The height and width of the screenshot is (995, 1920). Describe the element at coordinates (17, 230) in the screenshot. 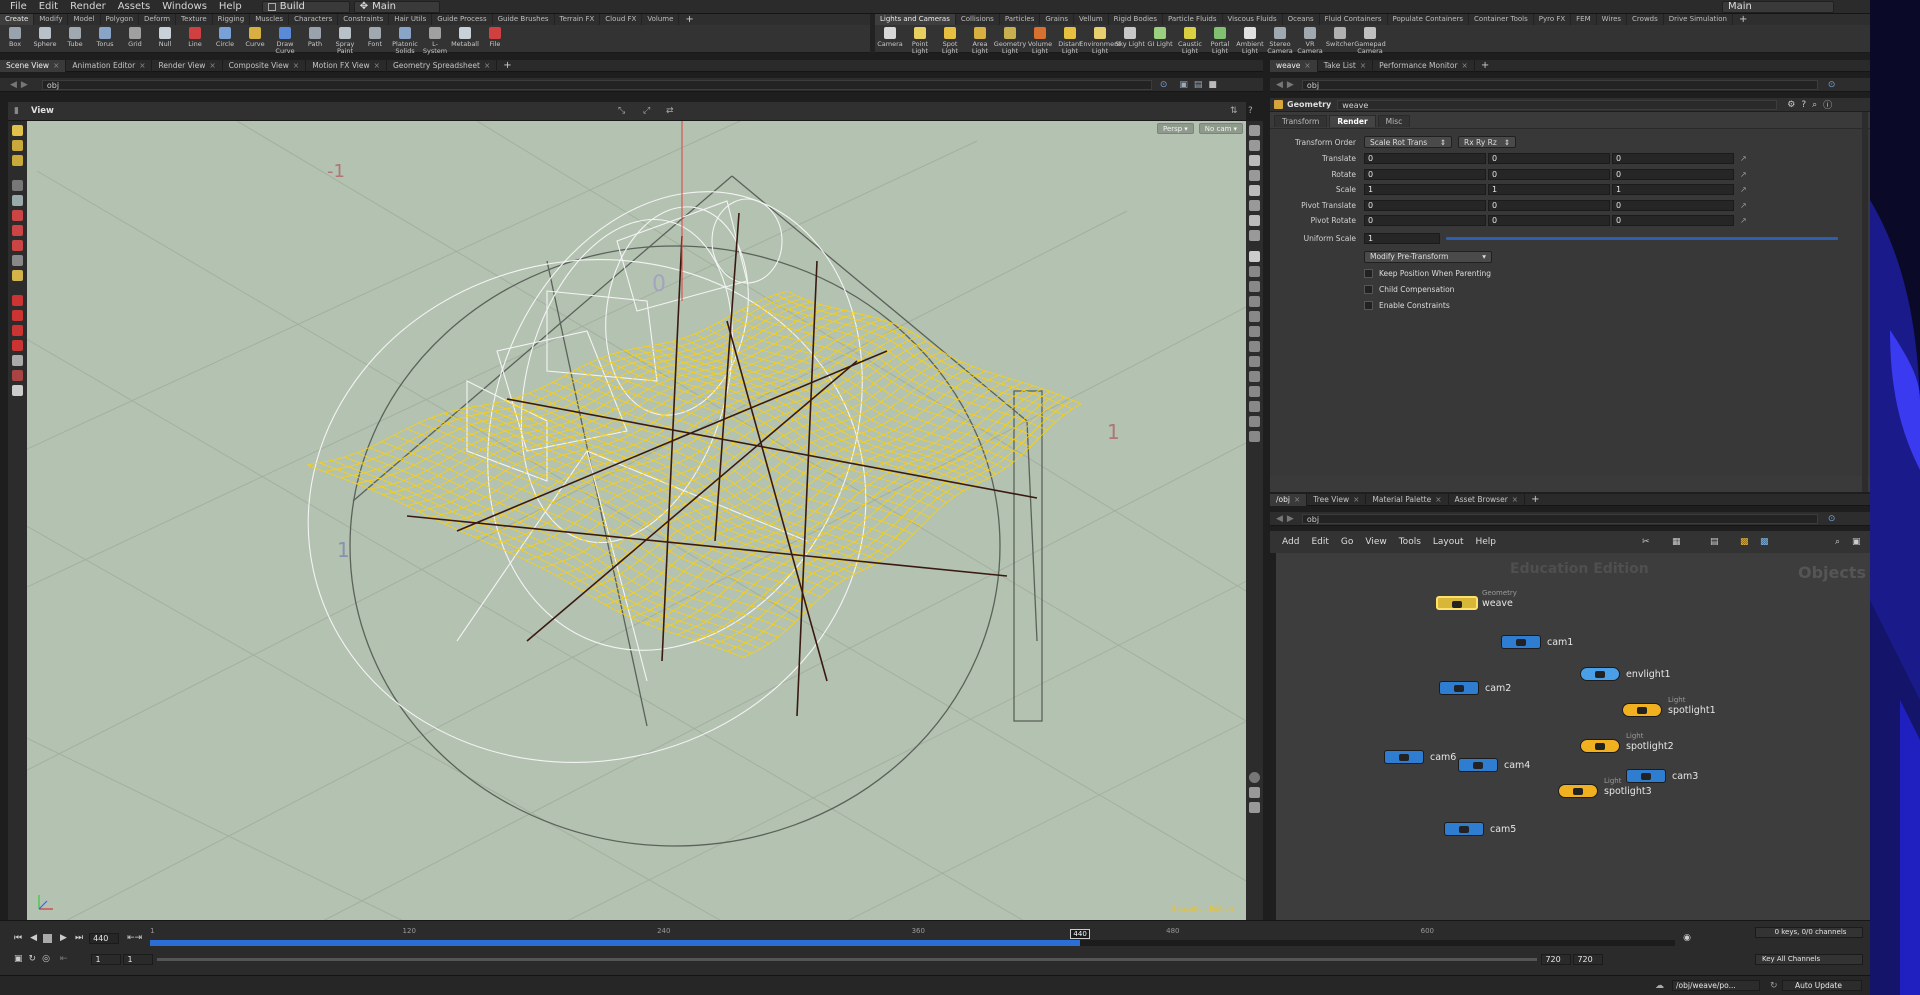

I see `rotate-icon` at that location.